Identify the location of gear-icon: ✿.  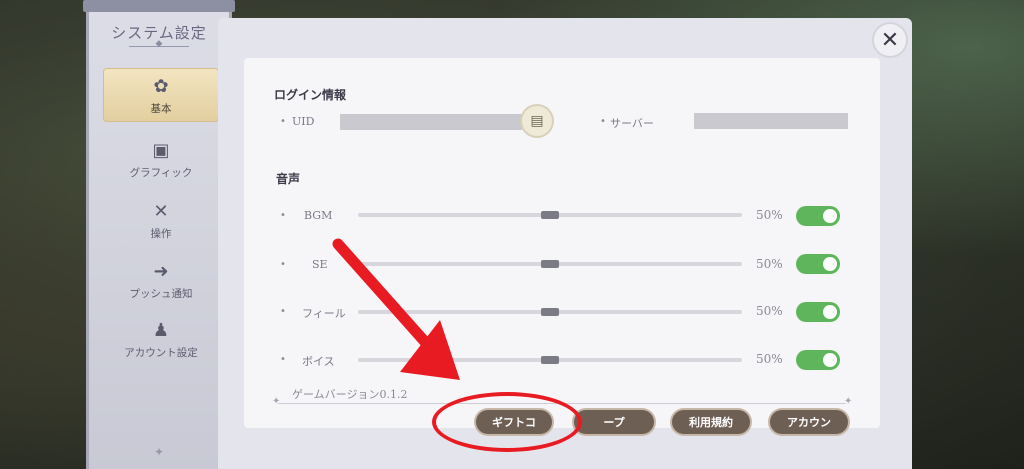
(161, 86).